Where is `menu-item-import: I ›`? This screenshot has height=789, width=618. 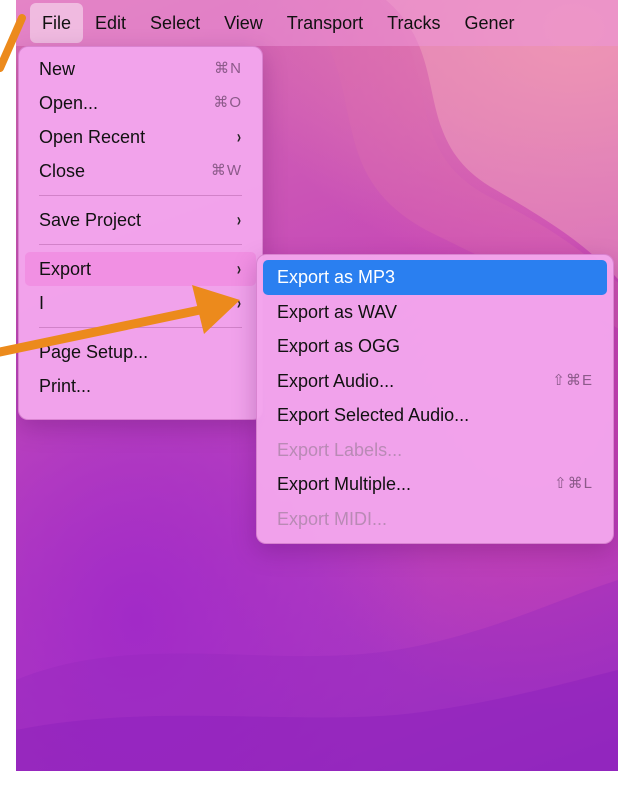 menu-item-import: I › is located at coordinates (140, 303).